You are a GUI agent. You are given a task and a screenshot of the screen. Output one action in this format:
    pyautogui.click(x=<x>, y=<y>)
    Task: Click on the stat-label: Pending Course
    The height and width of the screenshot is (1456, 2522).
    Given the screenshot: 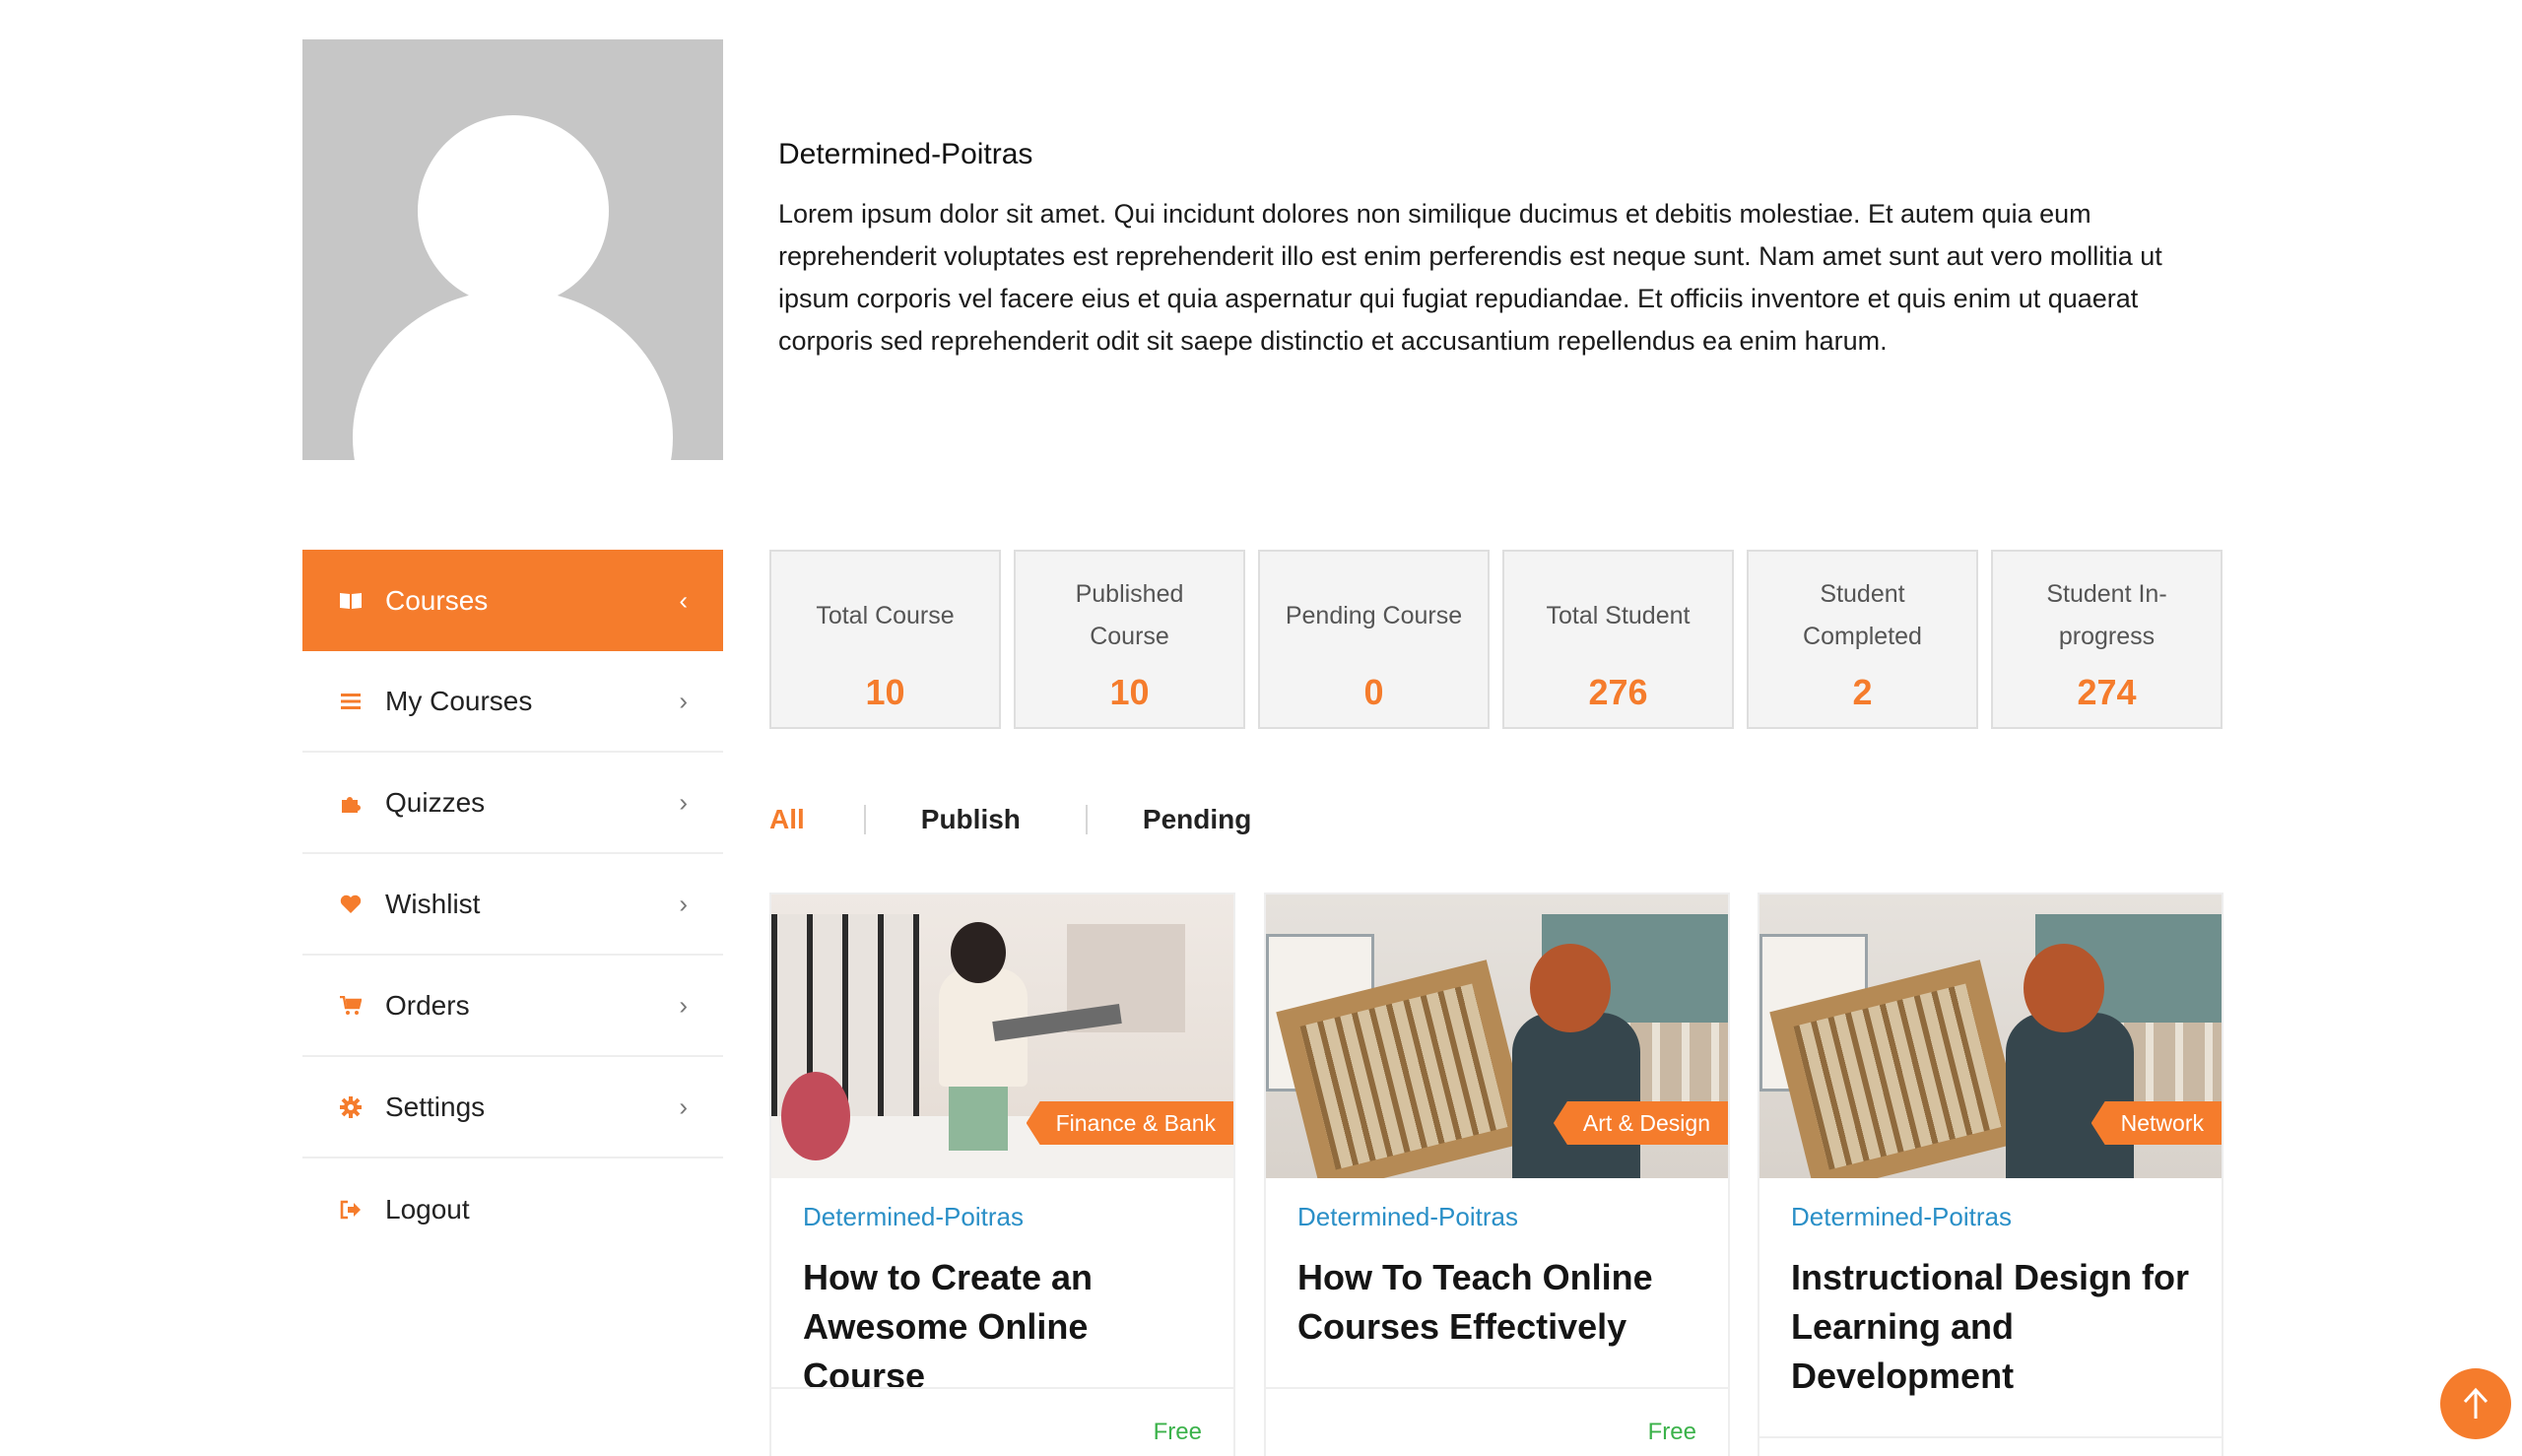 What is the action you would take?
    pyautogui.click(x=1374, y=615)
    